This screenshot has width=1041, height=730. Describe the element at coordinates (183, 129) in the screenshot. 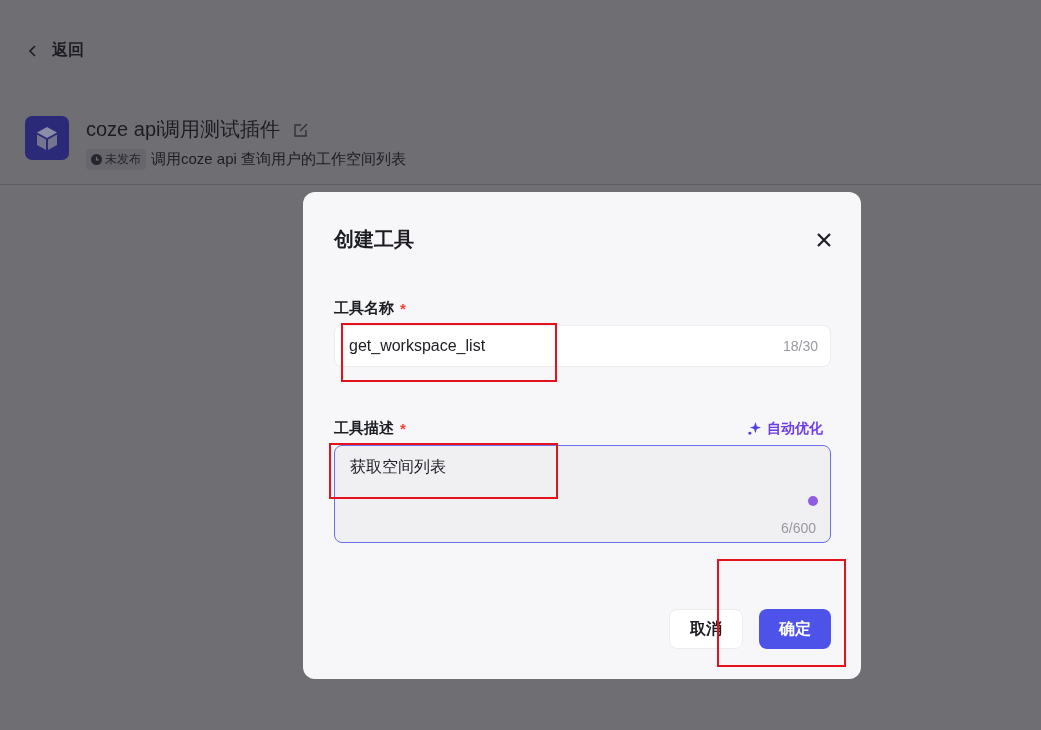

I see `plugin-name: coze api调用测试插件` at that location.